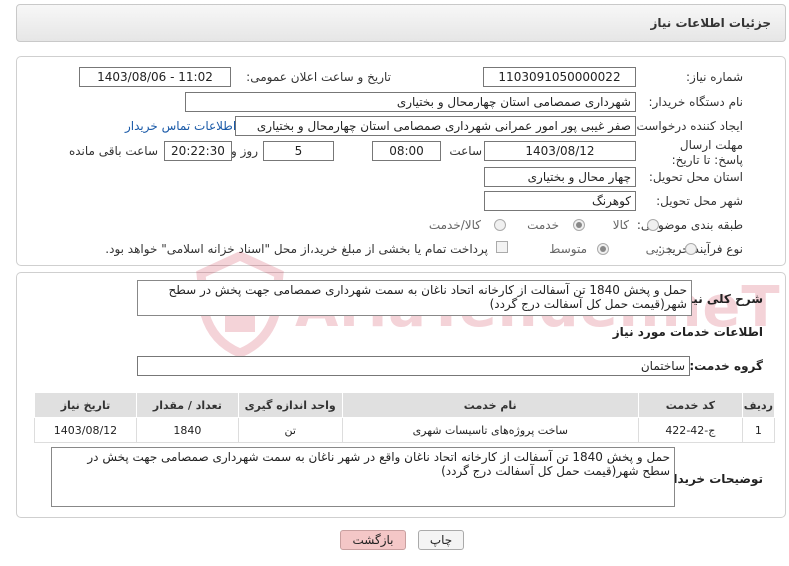 This screenshot has width=789, height=566. What do you see at coordinates (690, 430) in the screenshot?
I see `cell-service-code: ج-42-422` at bounding box center [690, 430].